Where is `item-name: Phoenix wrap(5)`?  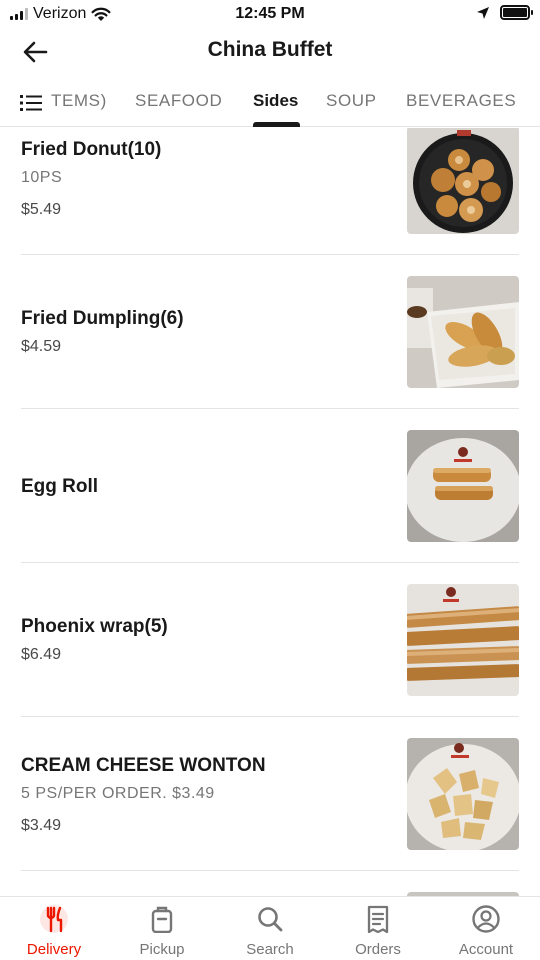
item-name: Phoenix wrap(5) is located at coordinates (94, 626).